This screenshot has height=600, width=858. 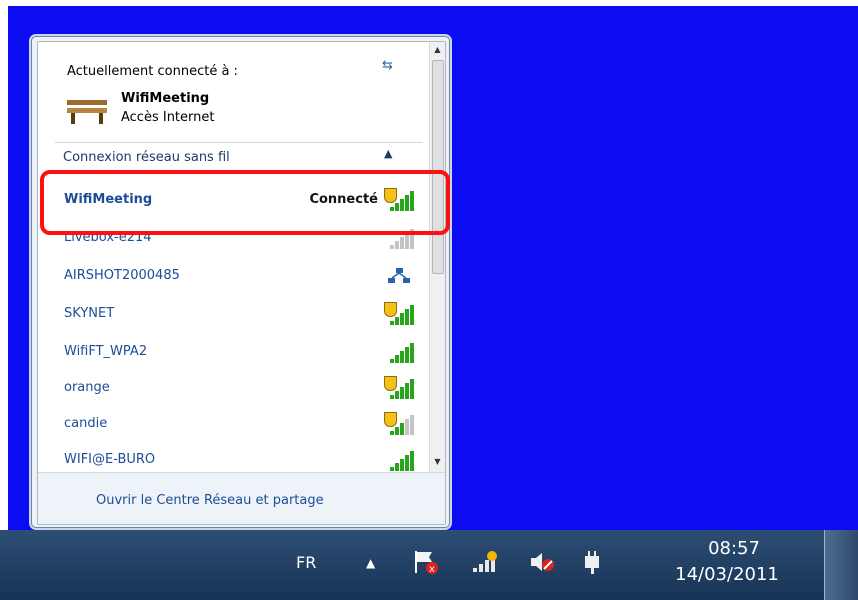 I want to click on volume-muted-icon, so click(x=541, y=562).